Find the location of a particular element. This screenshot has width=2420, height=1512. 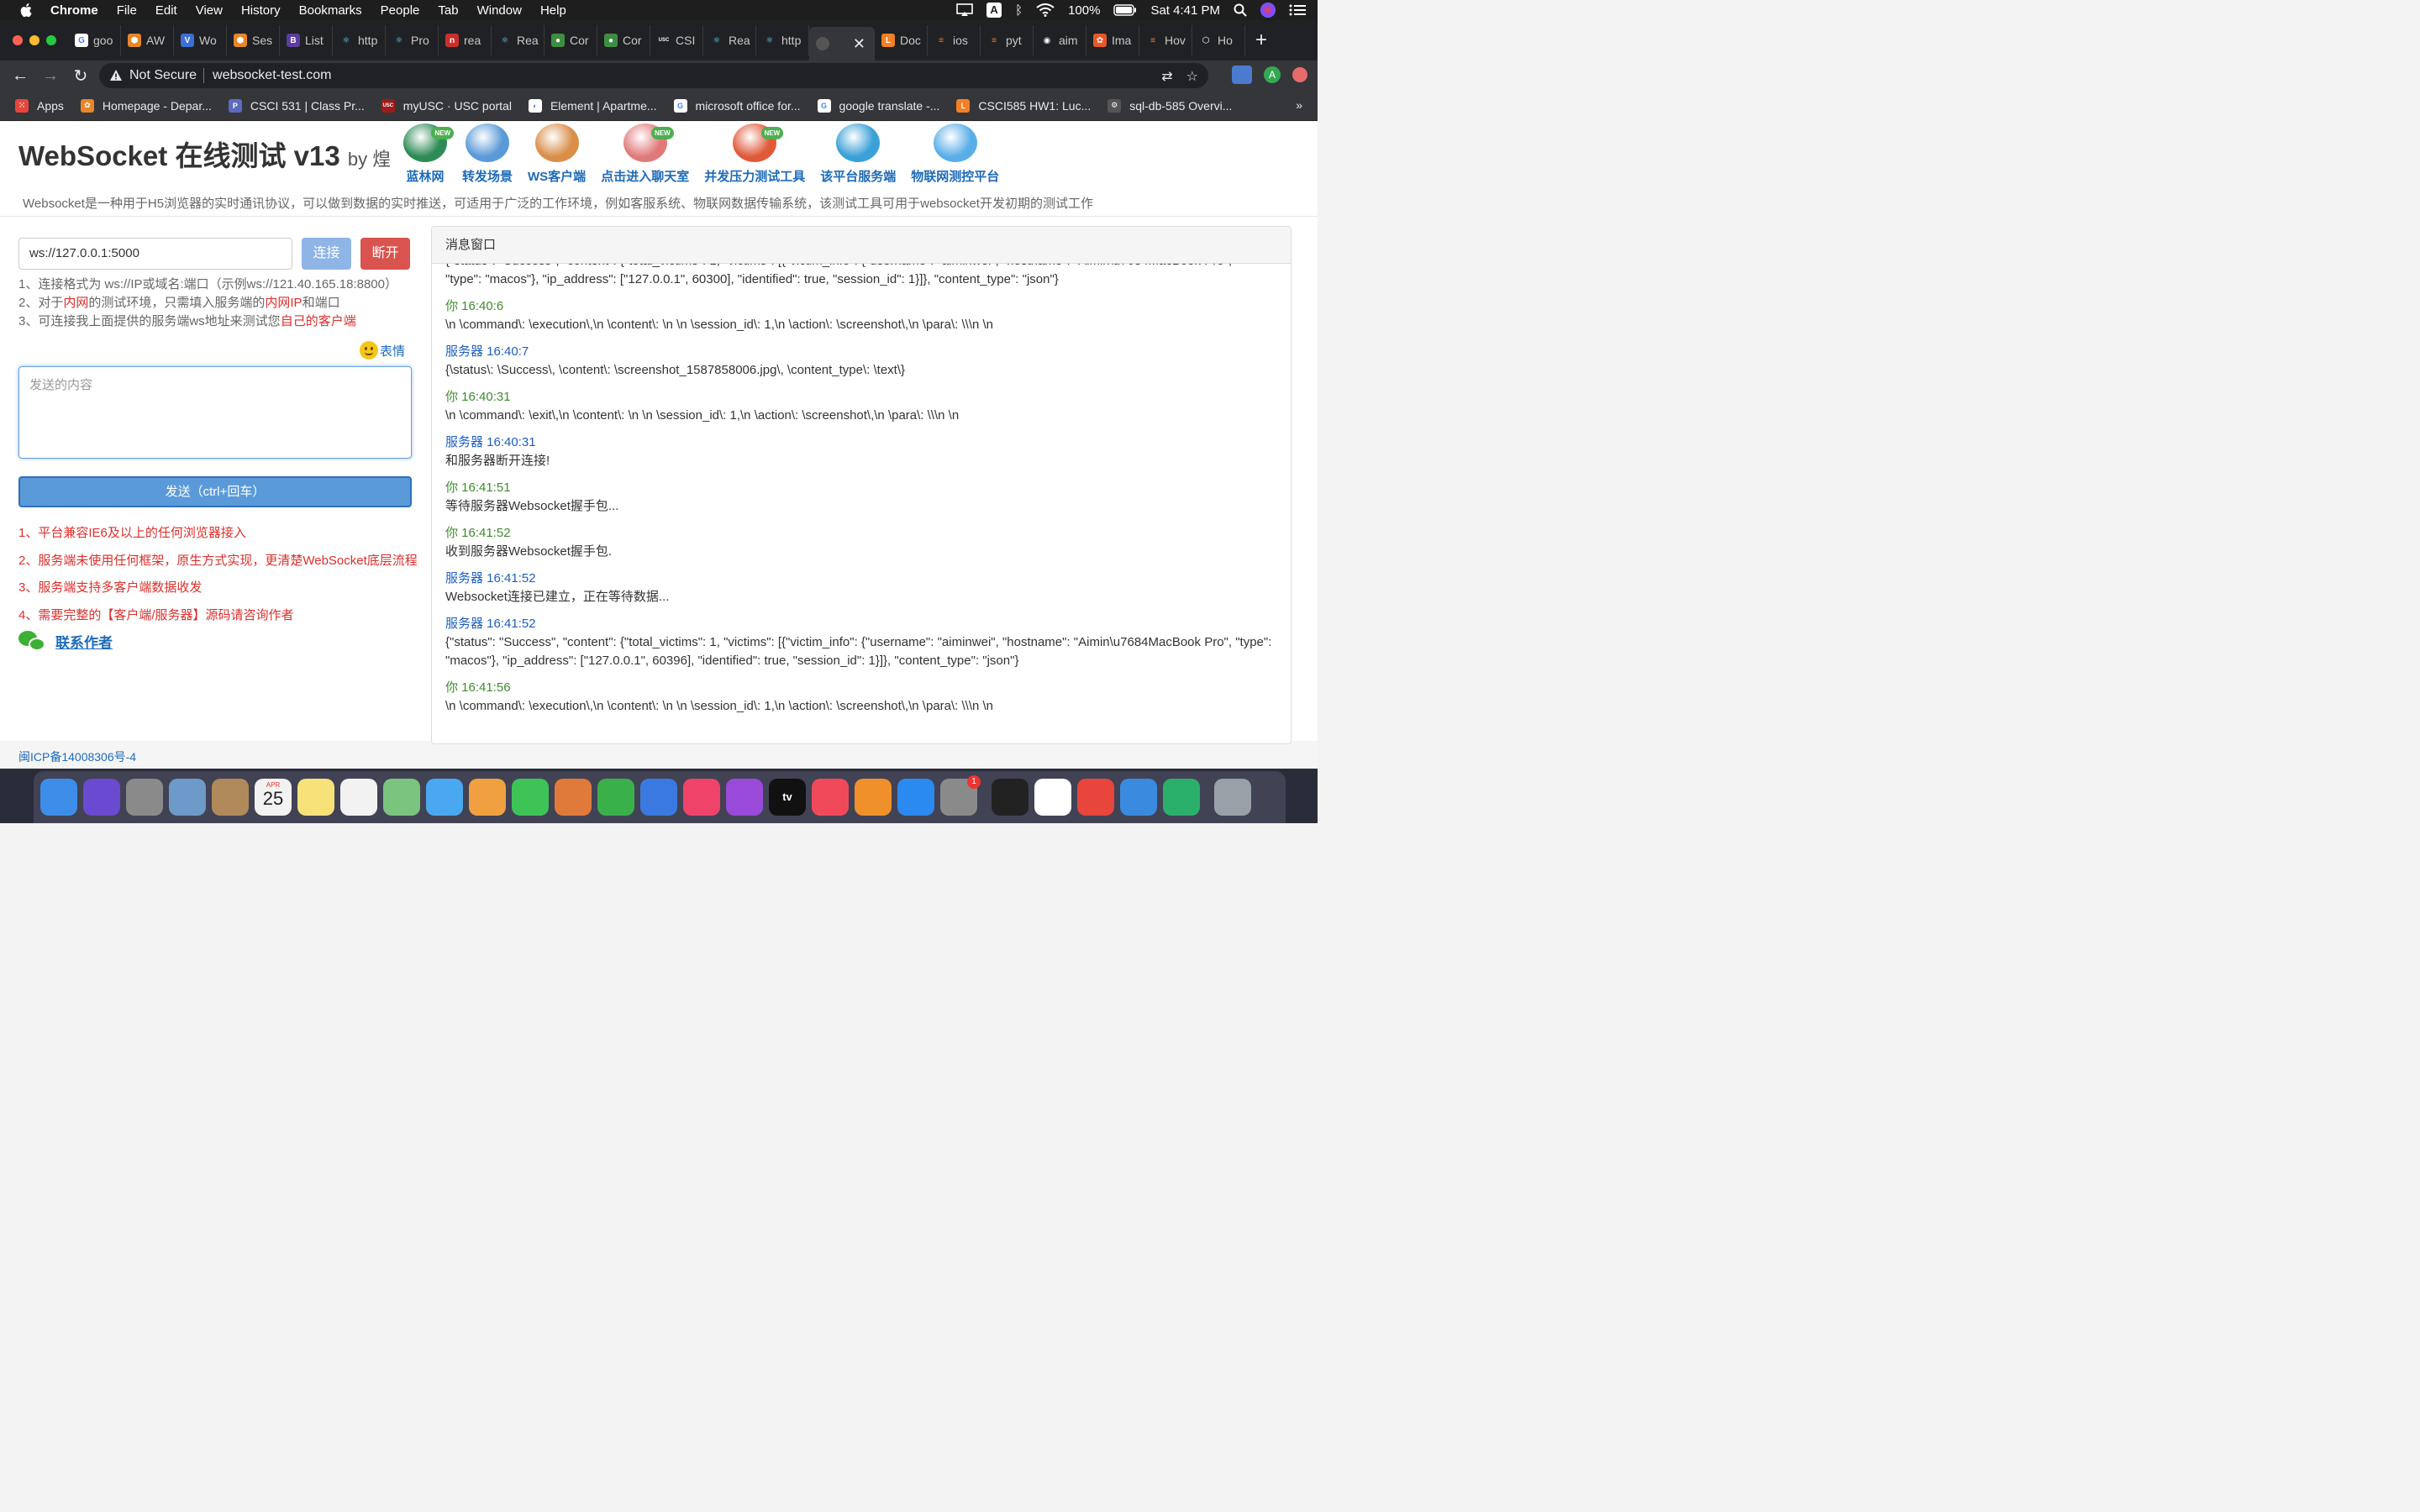

tab-after-2: ≡ pyt is located at coordinates (1007, 40).